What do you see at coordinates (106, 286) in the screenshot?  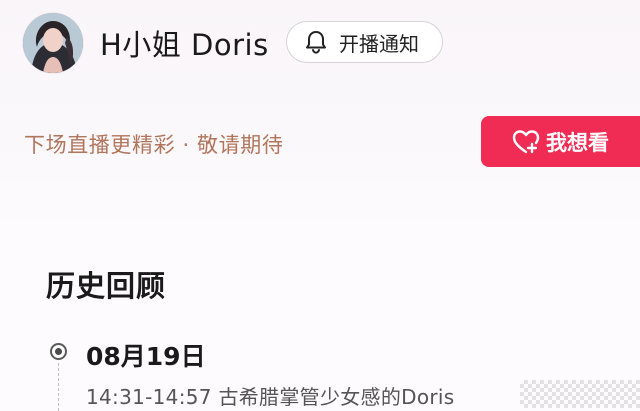 I see `history-section-title: 历史回顾` at bounding box center [106, 286].